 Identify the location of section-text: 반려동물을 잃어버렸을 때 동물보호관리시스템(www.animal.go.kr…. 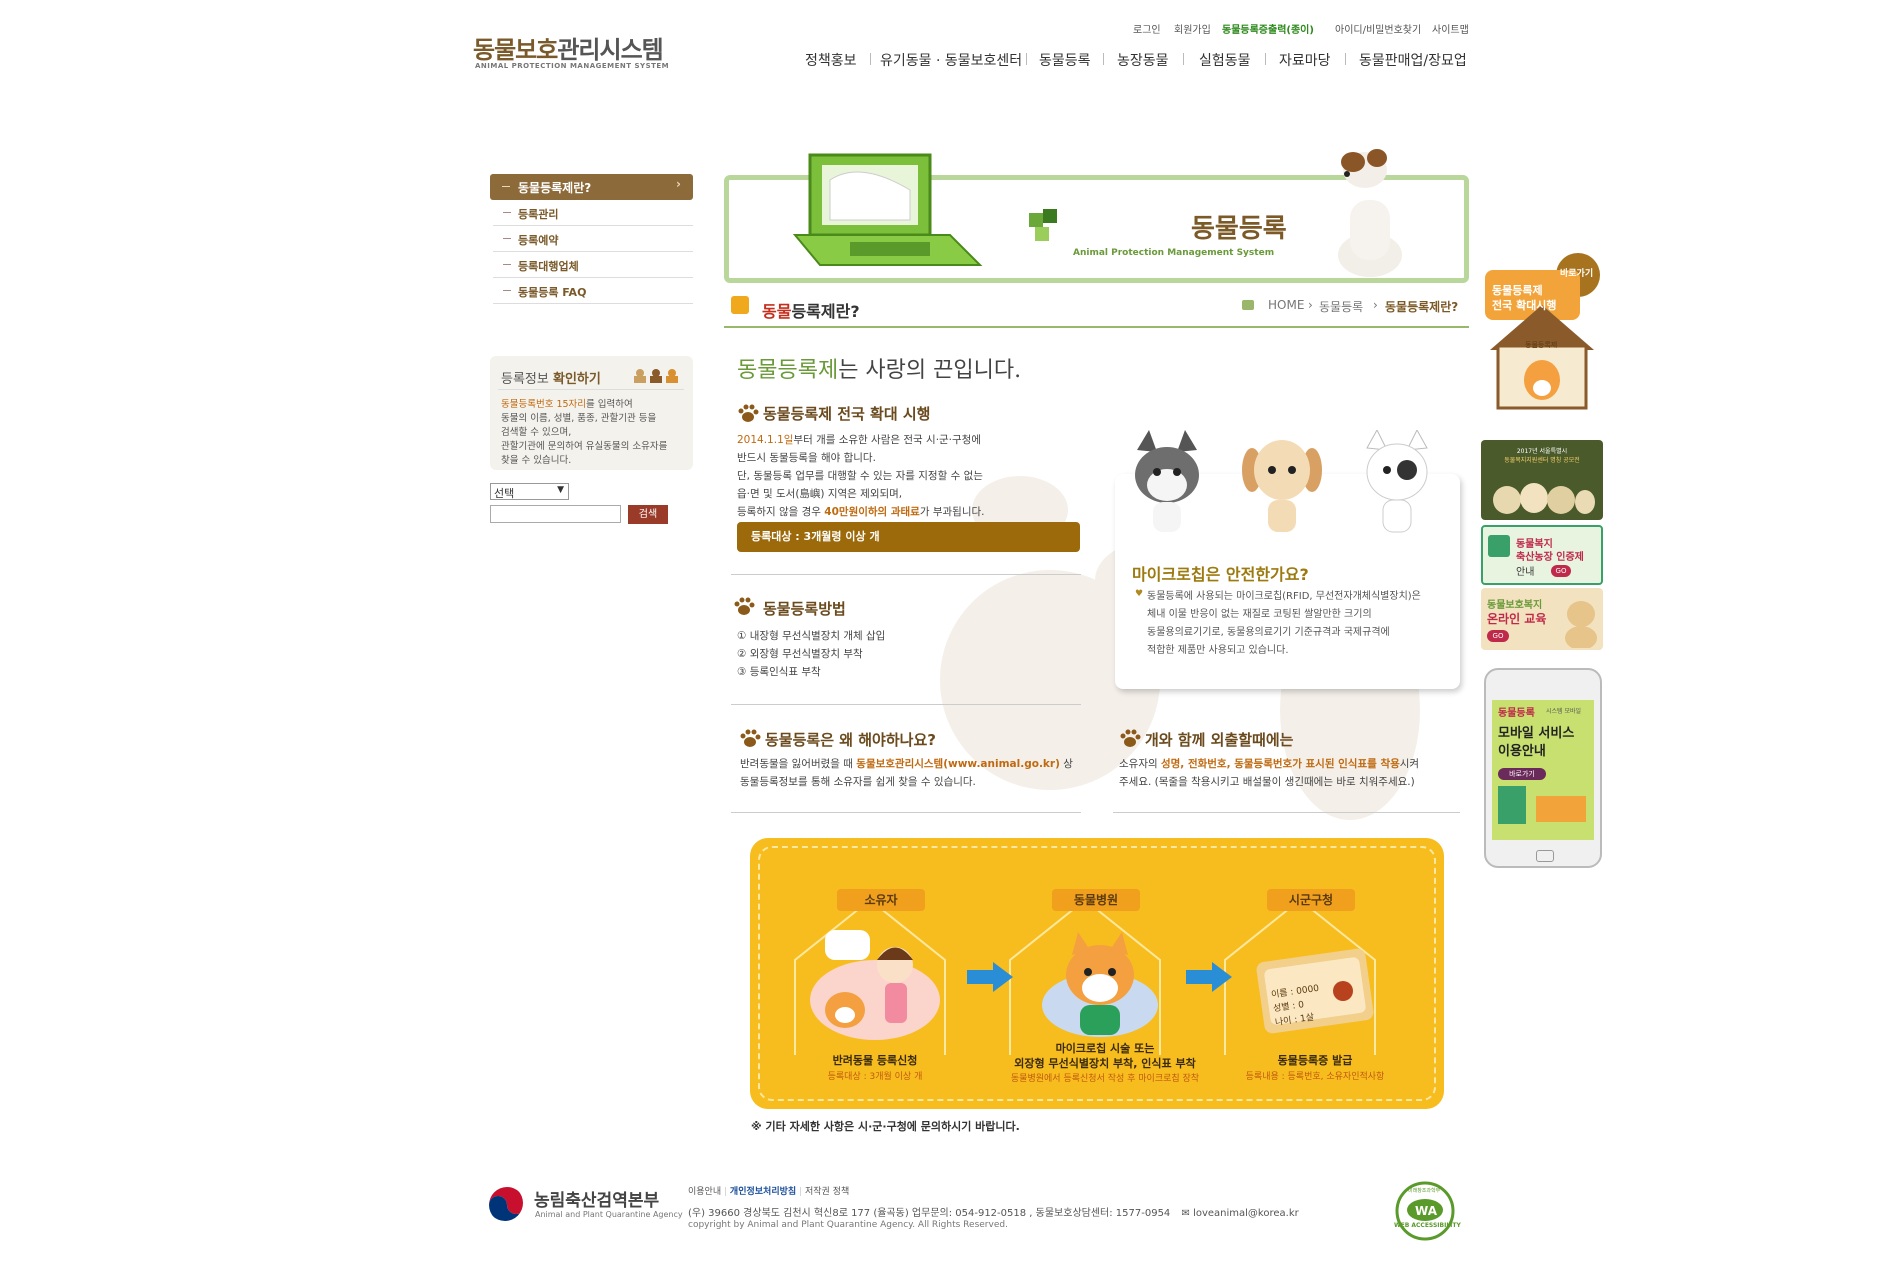
(906, 773).